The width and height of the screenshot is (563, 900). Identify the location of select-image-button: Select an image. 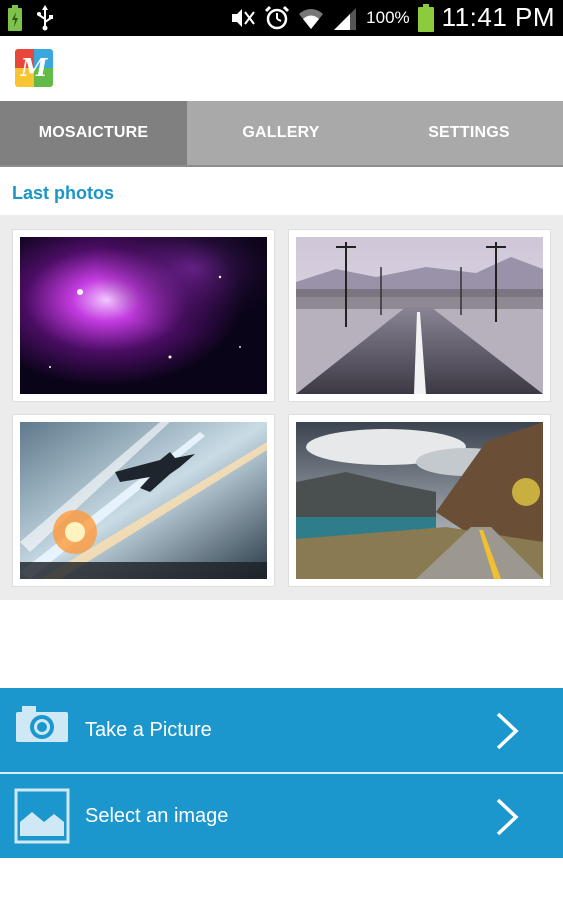
(281, 816).